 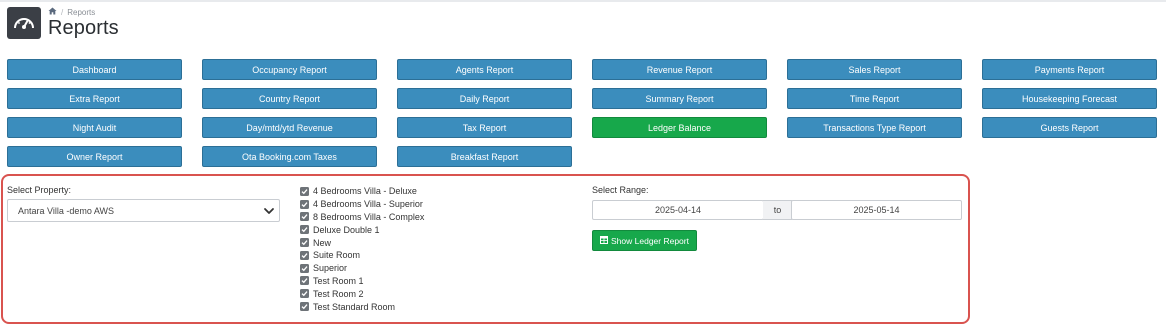 What do you see at coordinates (289, 98) in the screenshot?
I see `country-report-button: Country Report` at bounding box center [289, 98].